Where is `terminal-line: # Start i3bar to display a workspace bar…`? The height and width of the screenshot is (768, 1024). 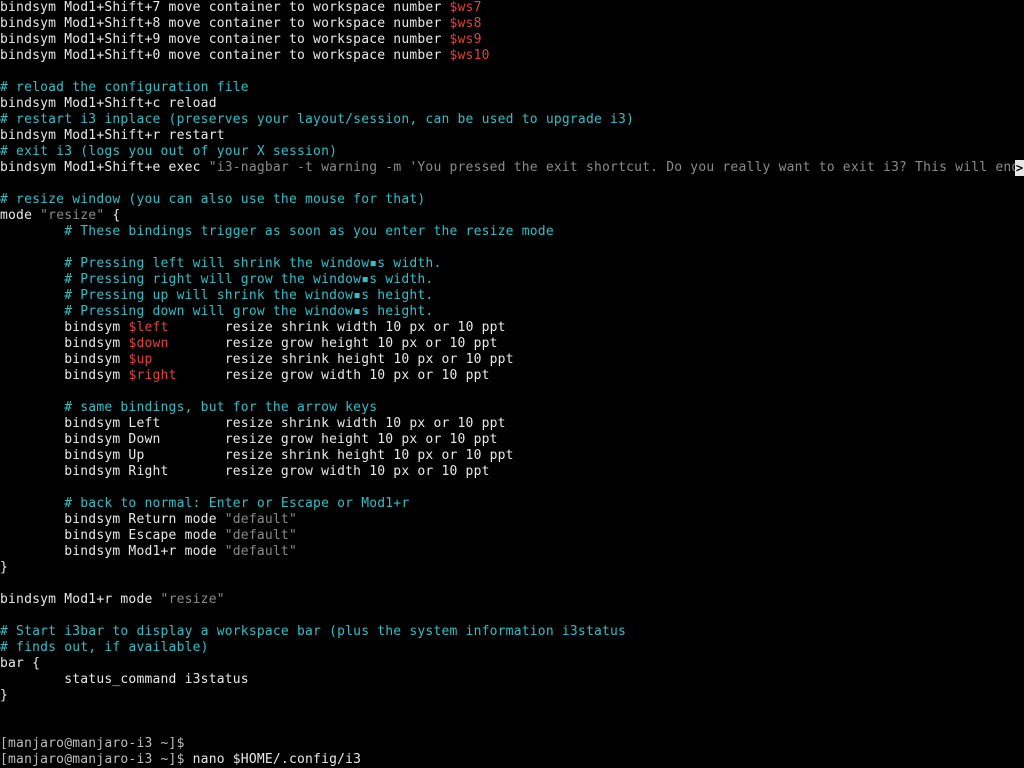 terminal-line: # Start i3bar to display a workspace bar… is located at coordinates (313, 632).